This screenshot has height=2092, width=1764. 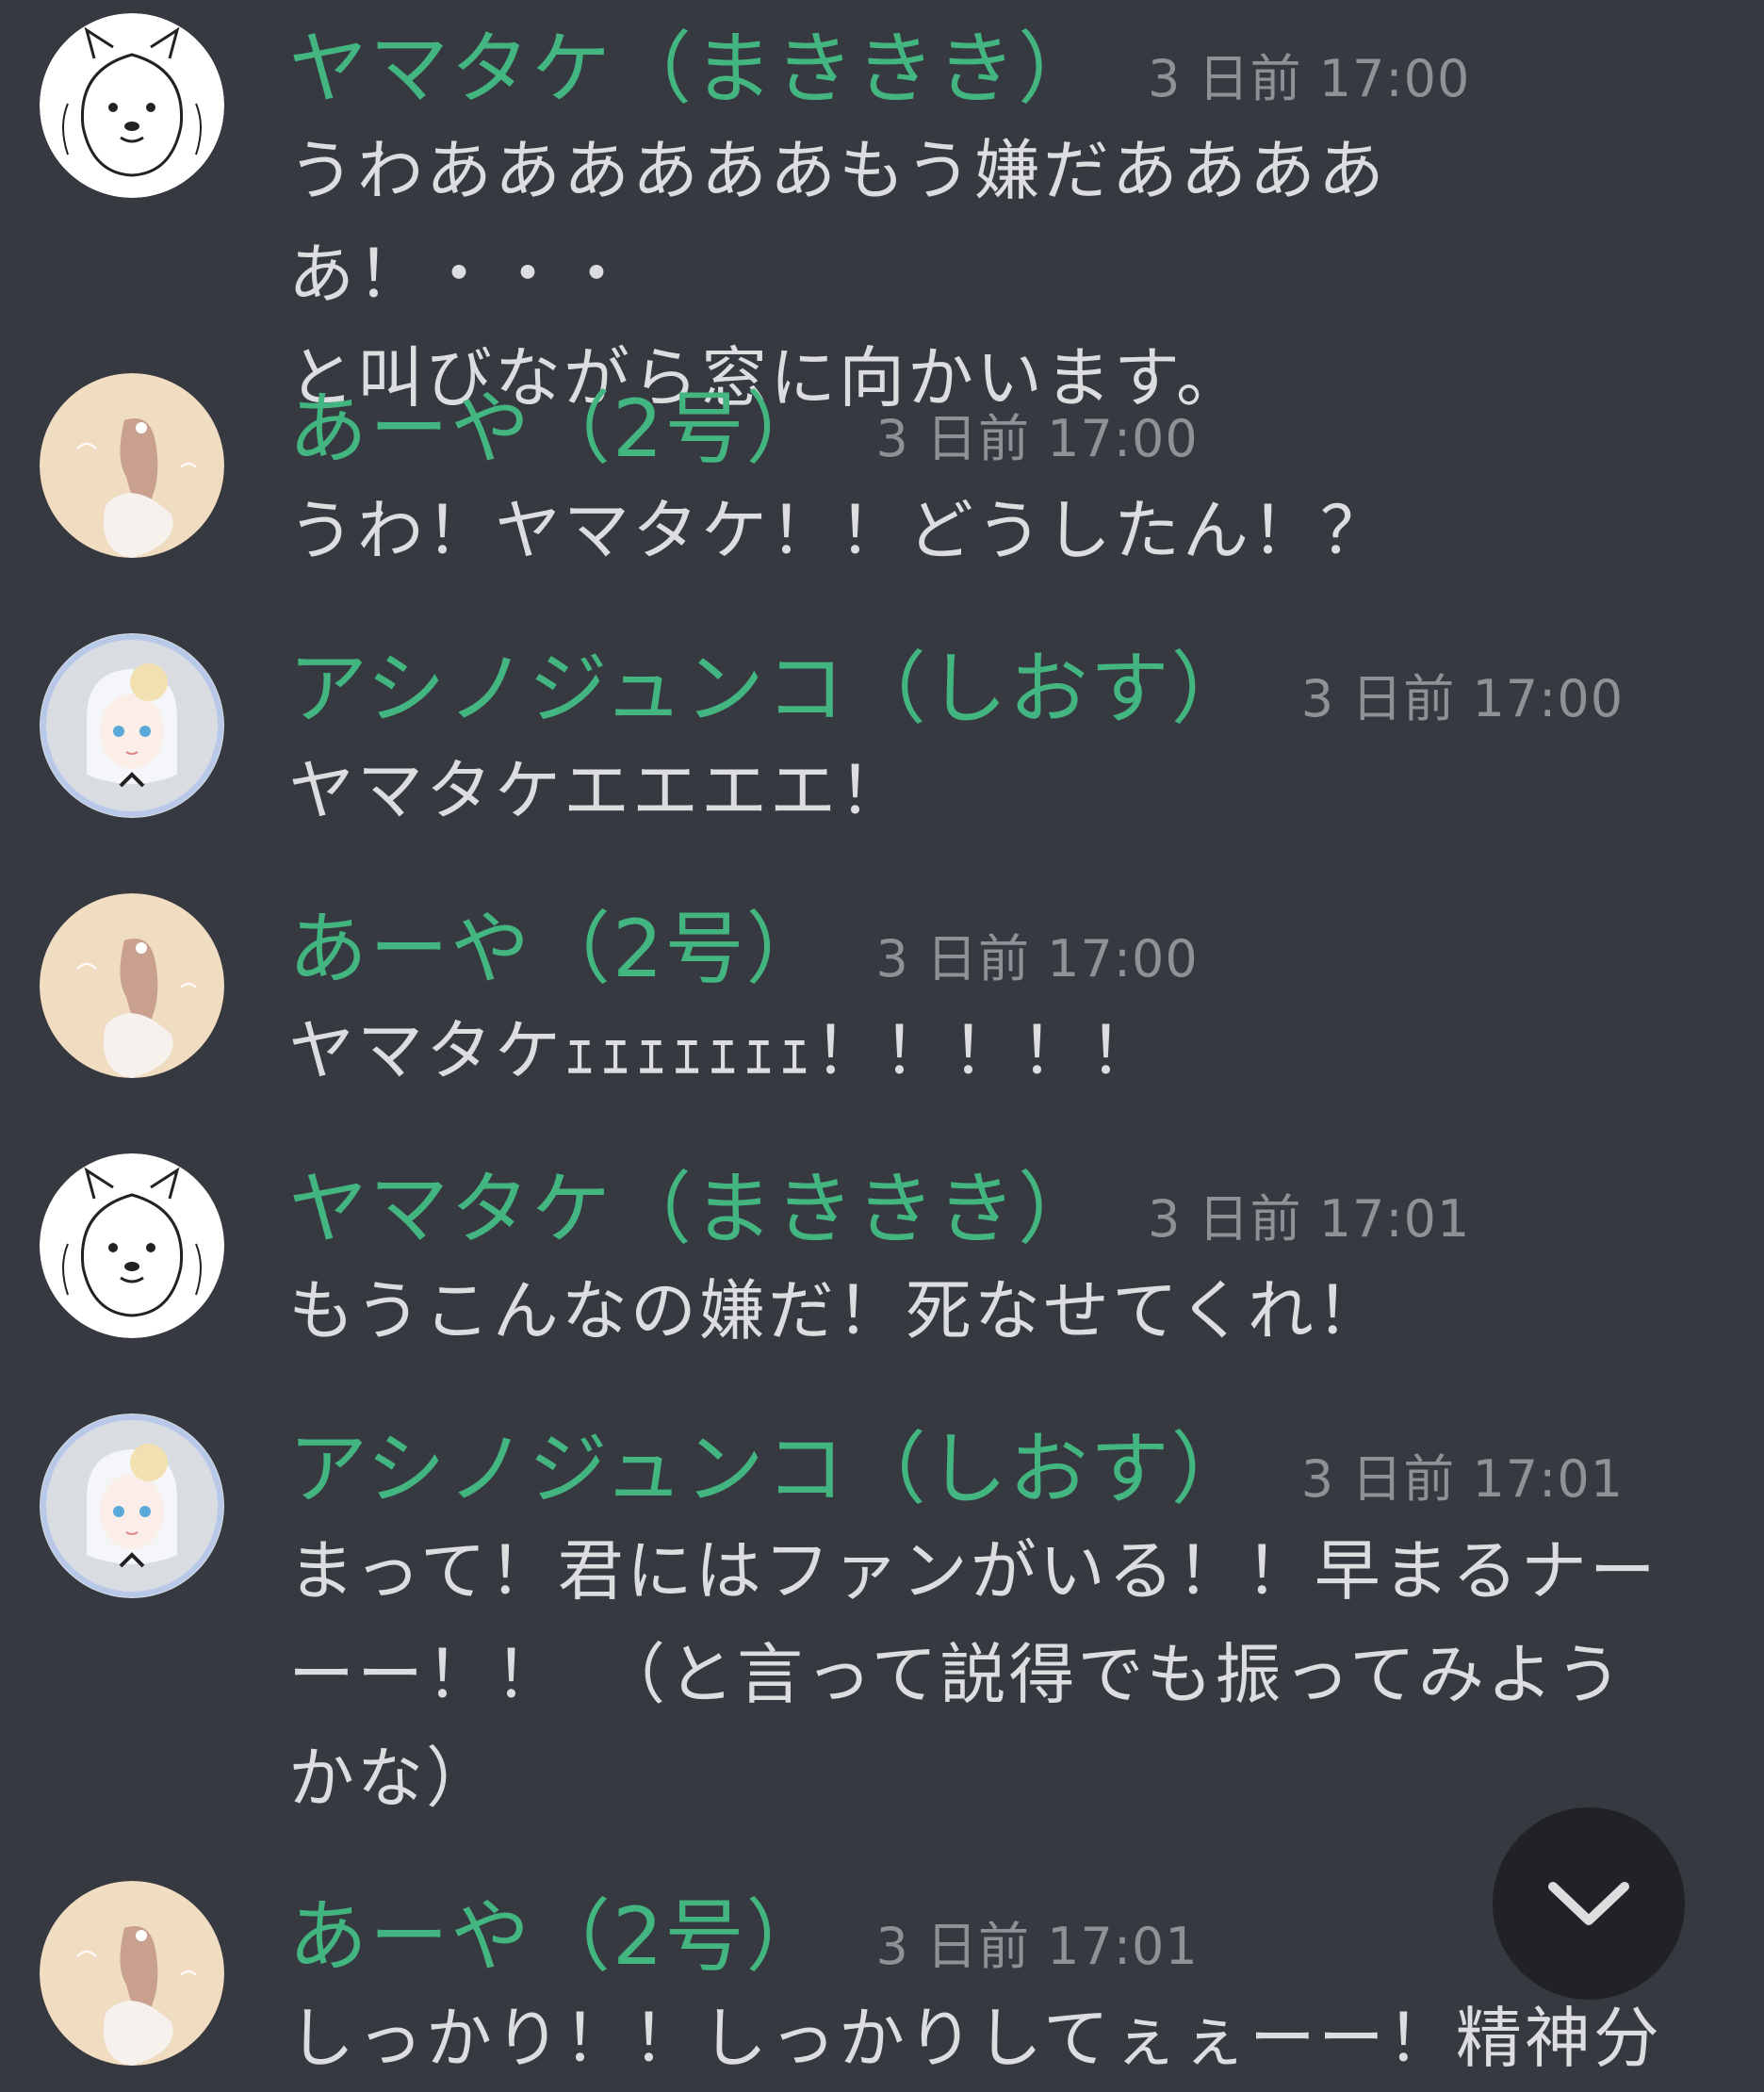 I want to click on message-text: うわ！ヤマタケ！！どうしたん！？, so click(x=838, y=530).